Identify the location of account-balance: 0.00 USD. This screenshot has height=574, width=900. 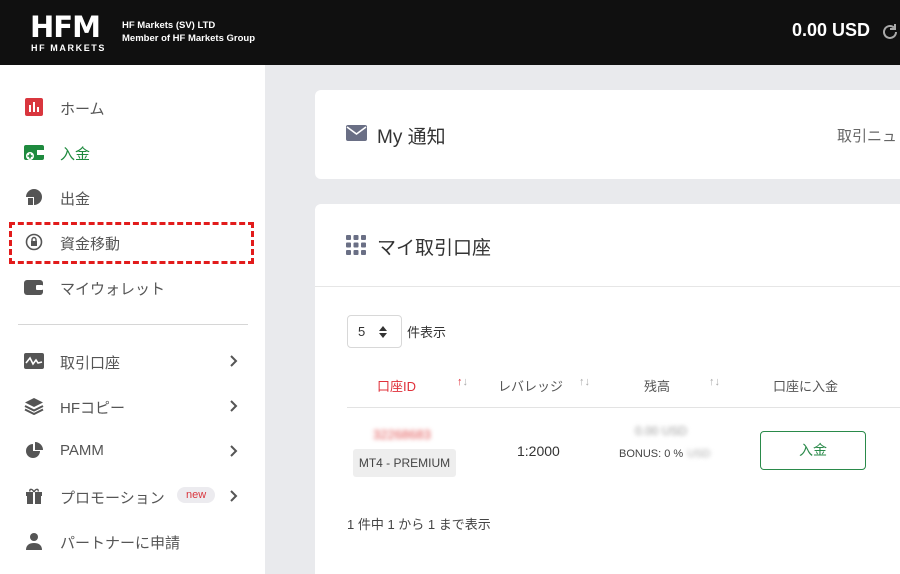
(831, 30).